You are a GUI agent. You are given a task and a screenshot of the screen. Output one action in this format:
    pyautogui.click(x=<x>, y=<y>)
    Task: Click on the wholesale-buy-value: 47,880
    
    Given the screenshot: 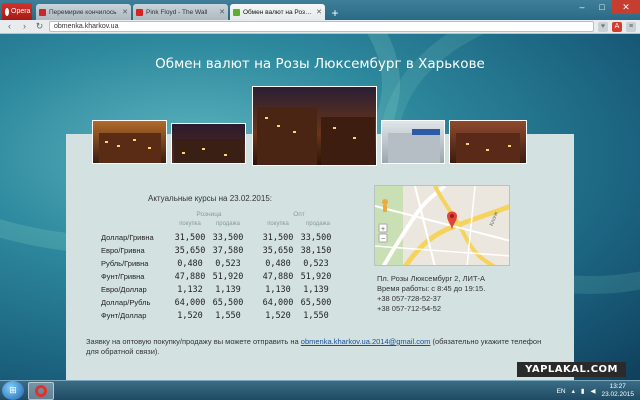 What is the action you would take?
    pyautogui.click(x=278, y=276)
    